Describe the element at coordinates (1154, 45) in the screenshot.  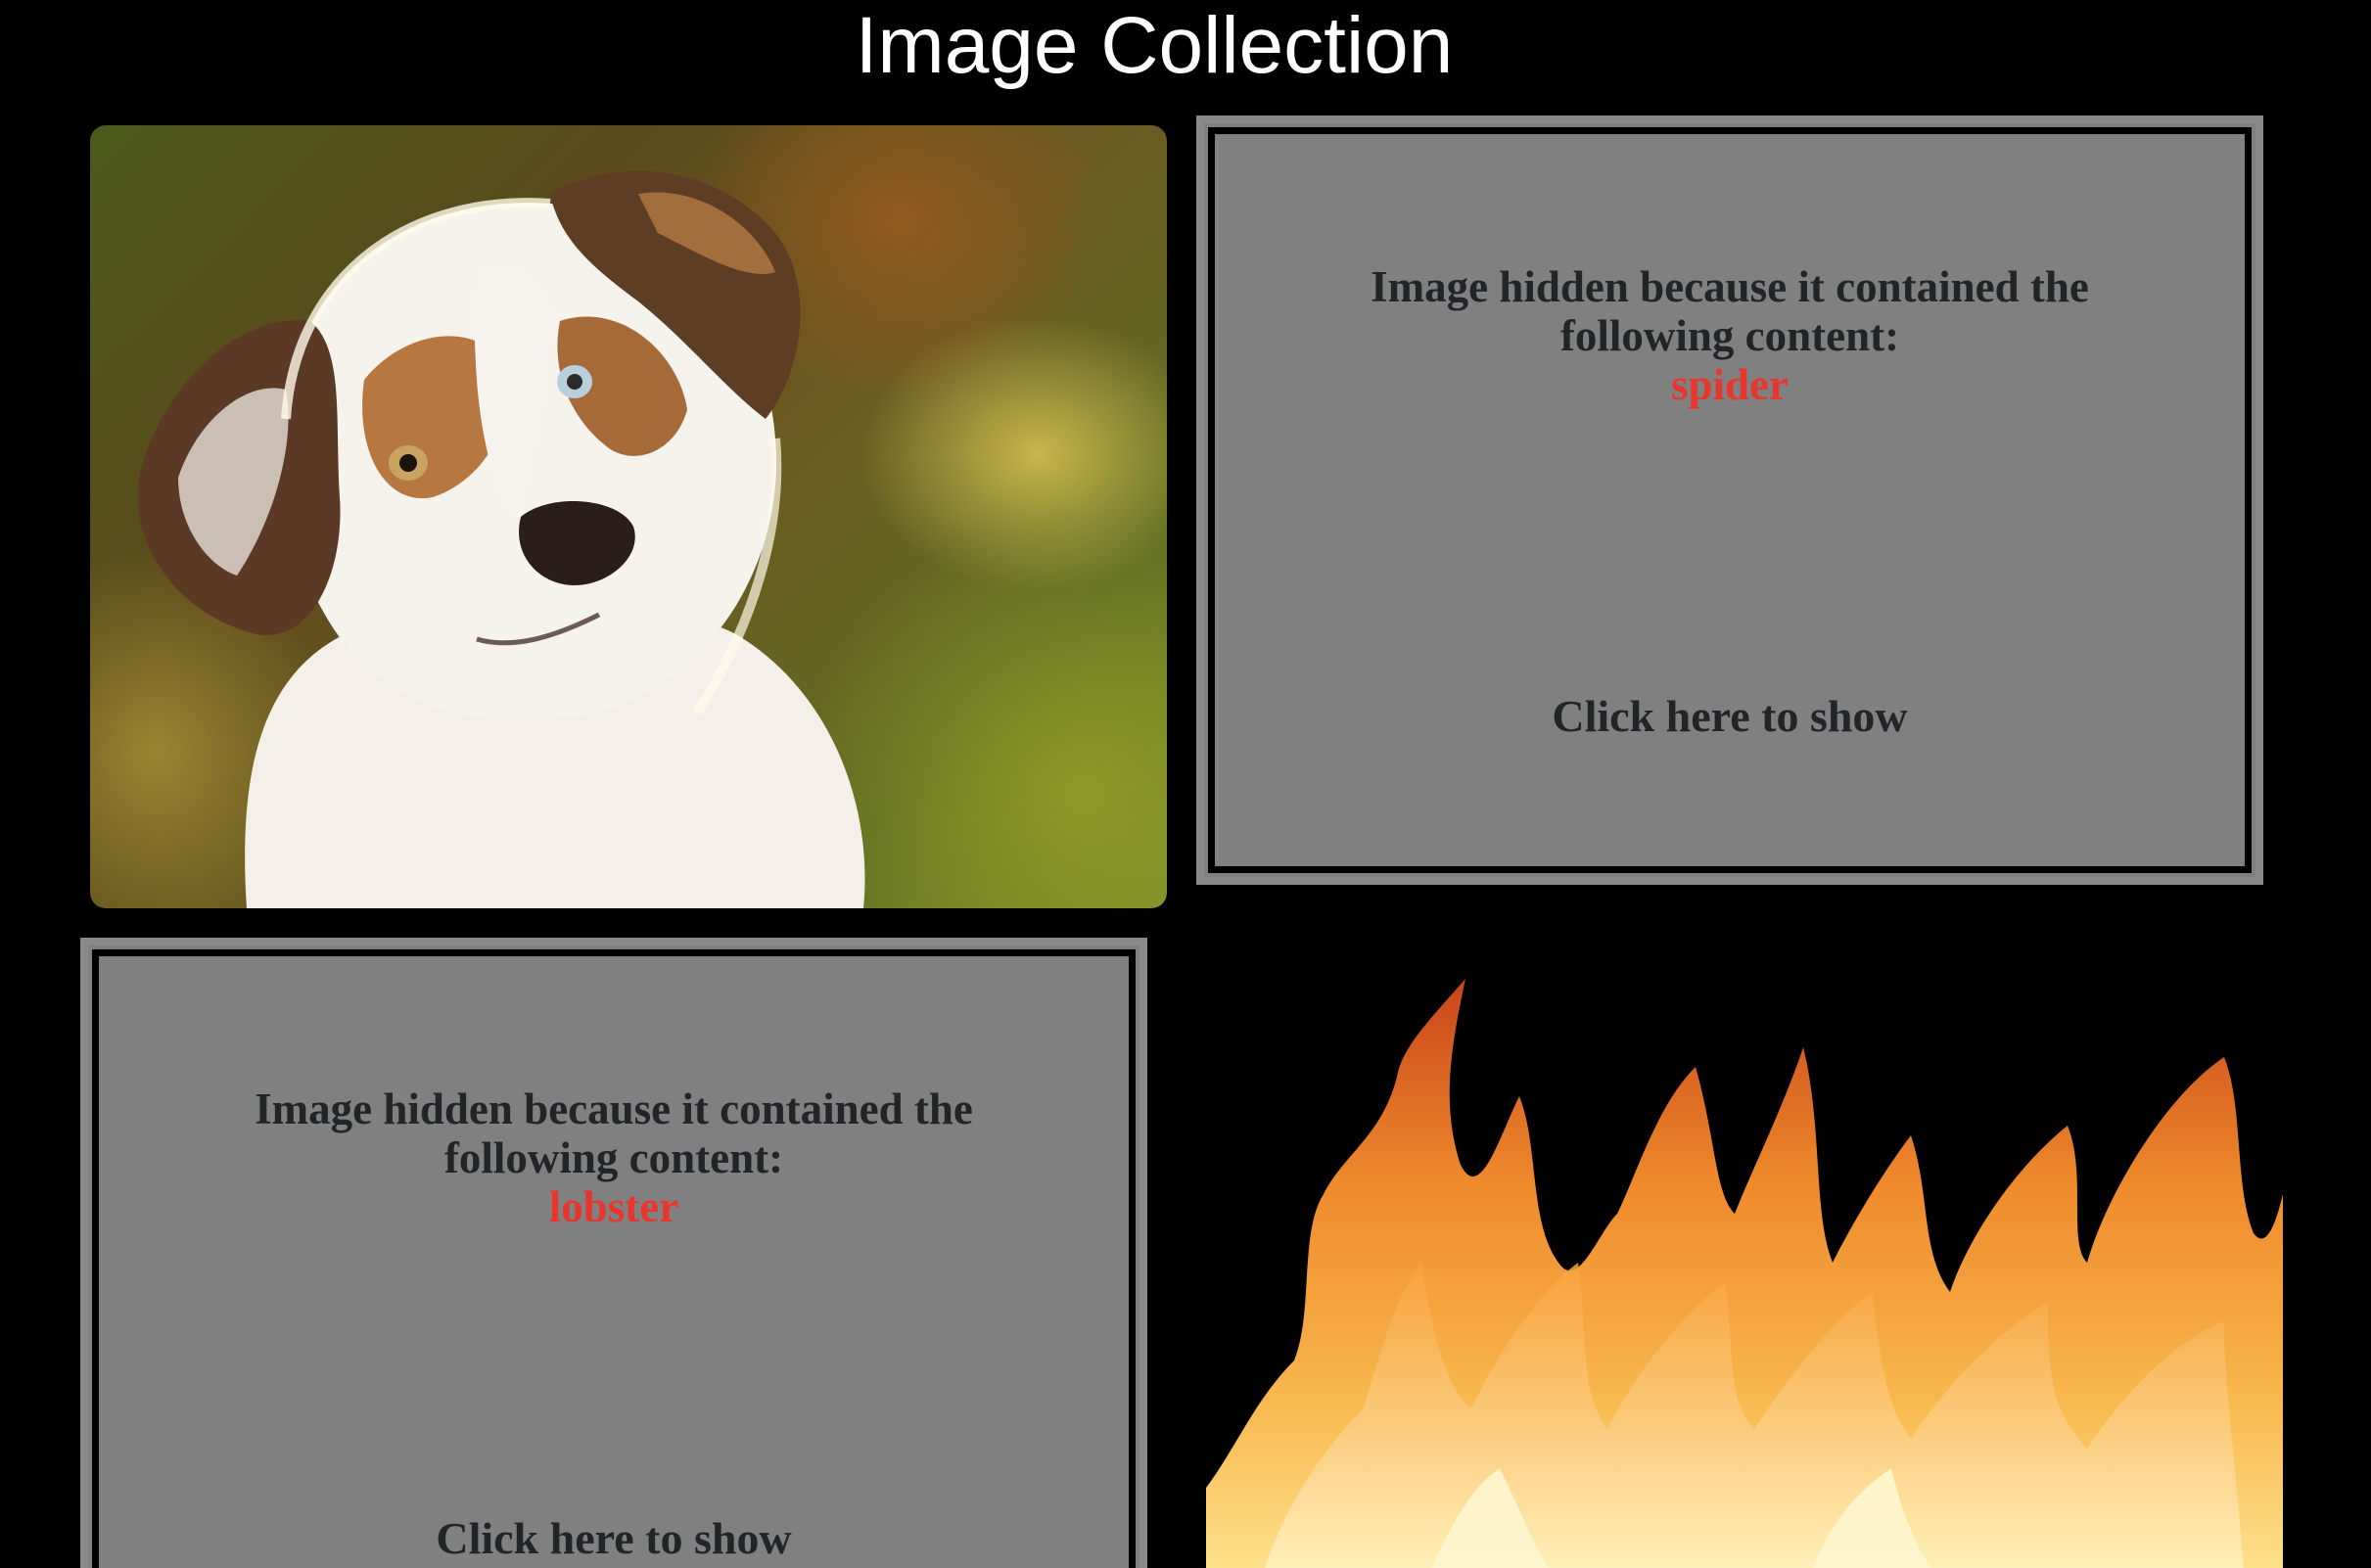
I see `page-title: Image Collection` at that location.